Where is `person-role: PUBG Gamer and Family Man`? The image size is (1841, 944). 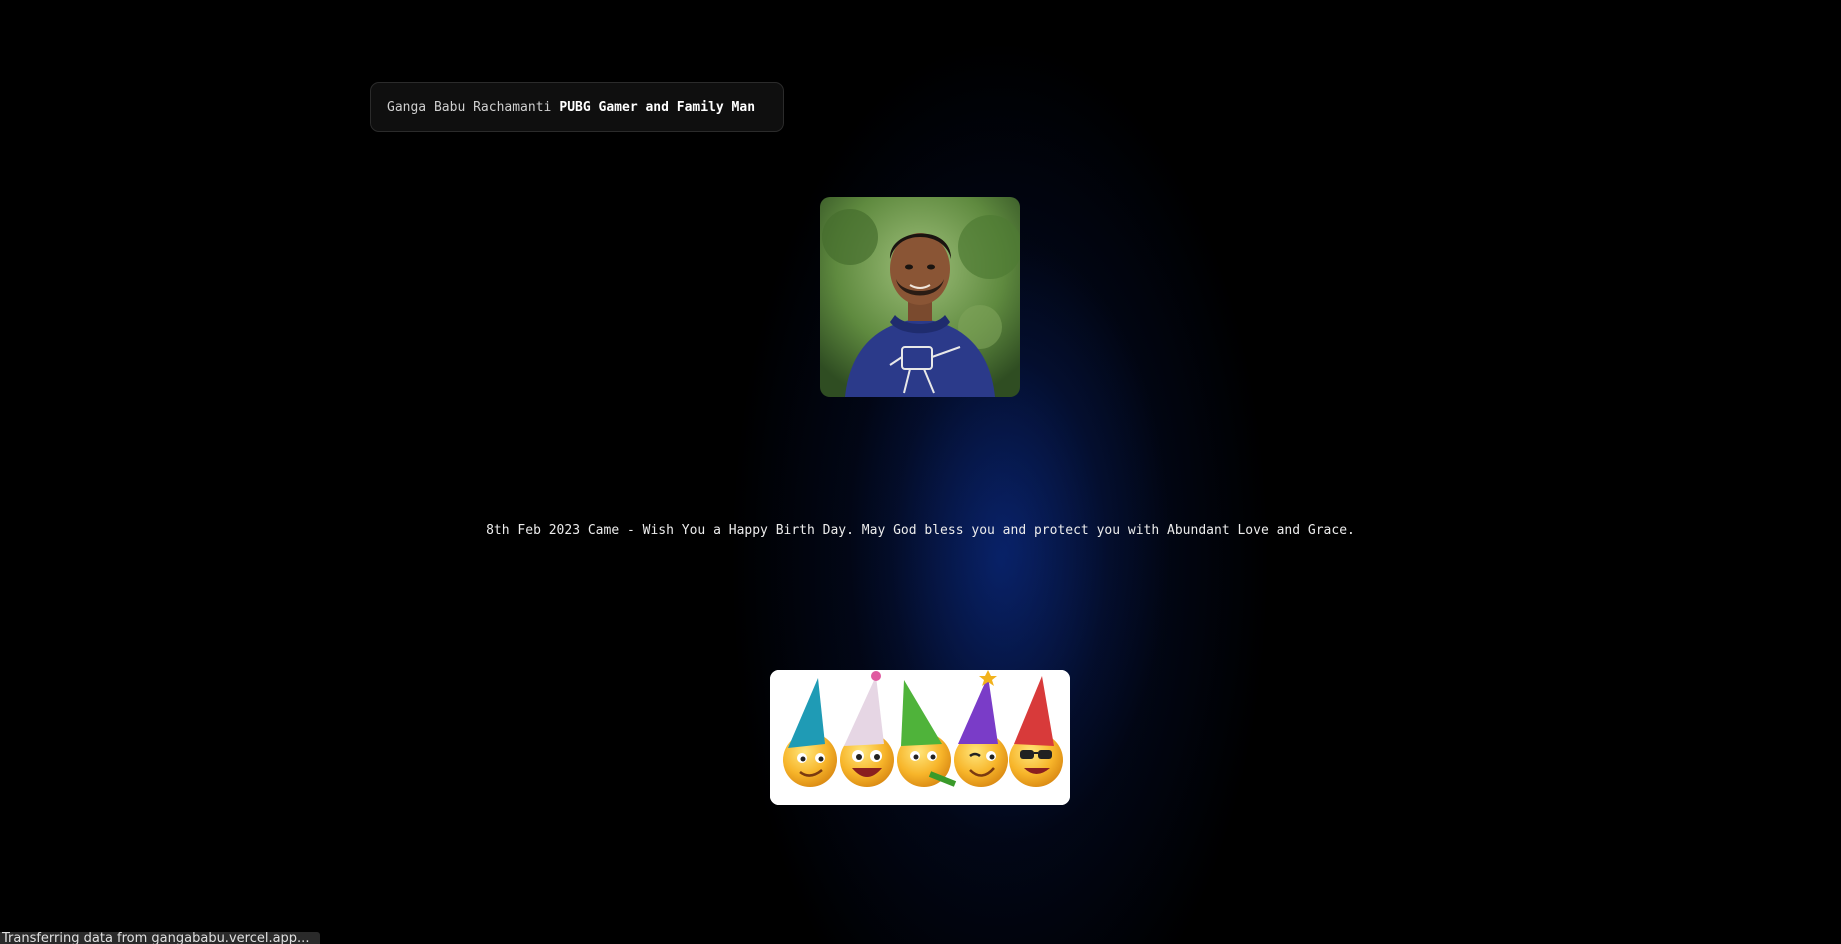 person-role: PUBG Gamer and Family Man is located at coordinates (657, 107).